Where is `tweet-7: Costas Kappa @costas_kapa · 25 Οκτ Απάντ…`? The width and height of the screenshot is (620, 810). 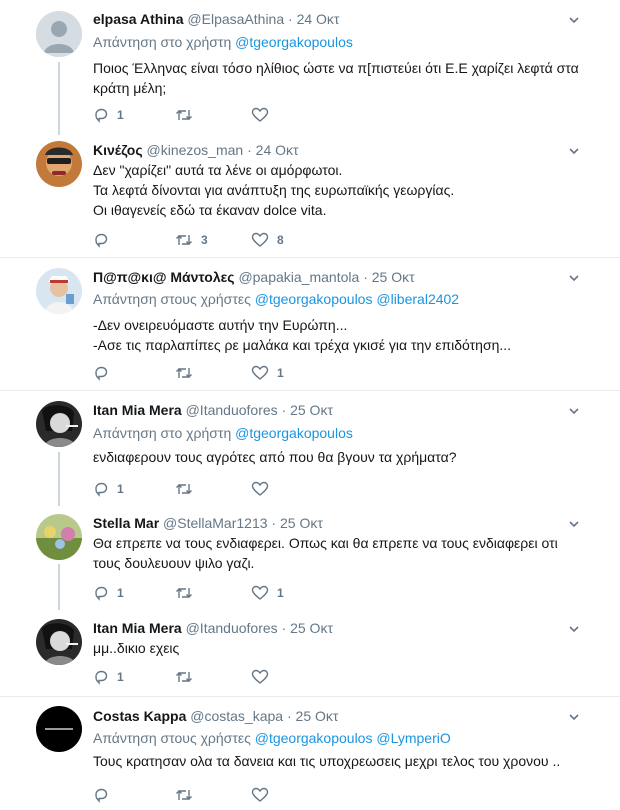 tweet-7: Costas Kappa @costas_kapa · 25 Οκτ Απάντ… is located at coordinates (310, 753).